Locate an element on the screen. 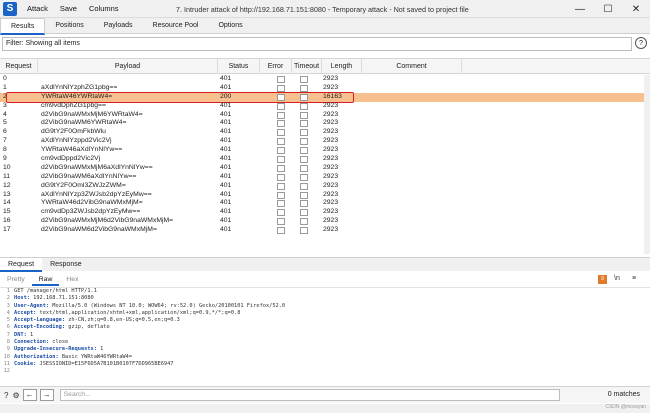 This screenshot has width=650, height=413. line-number: 4 is located at coordinates (8, 312).